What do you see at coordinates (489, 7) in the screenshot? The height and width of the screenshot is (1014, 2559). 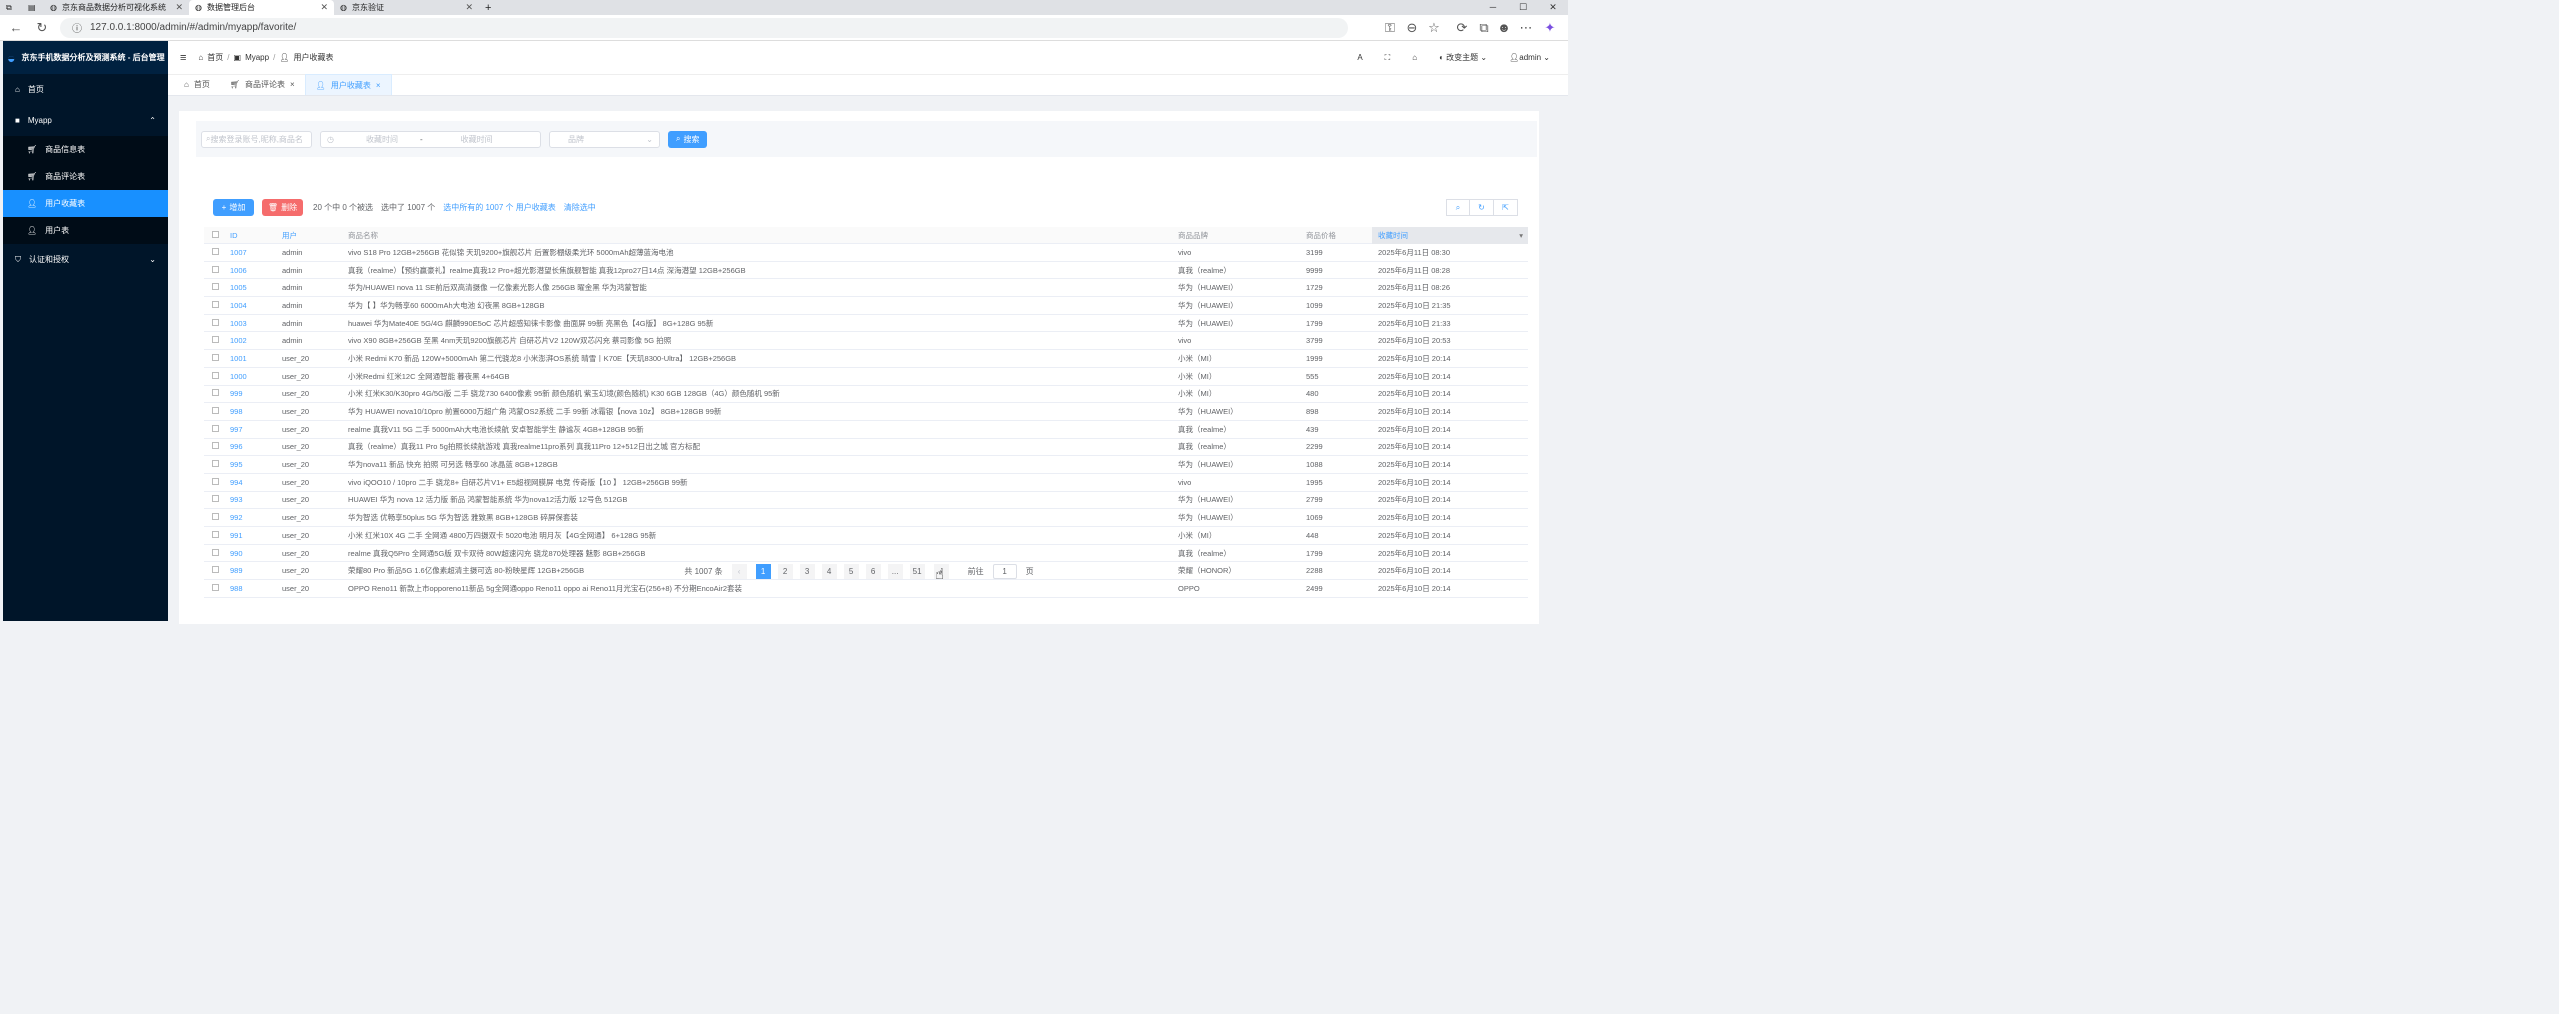 I see `new-tab-icon: +` at bounding box center [489, 7].